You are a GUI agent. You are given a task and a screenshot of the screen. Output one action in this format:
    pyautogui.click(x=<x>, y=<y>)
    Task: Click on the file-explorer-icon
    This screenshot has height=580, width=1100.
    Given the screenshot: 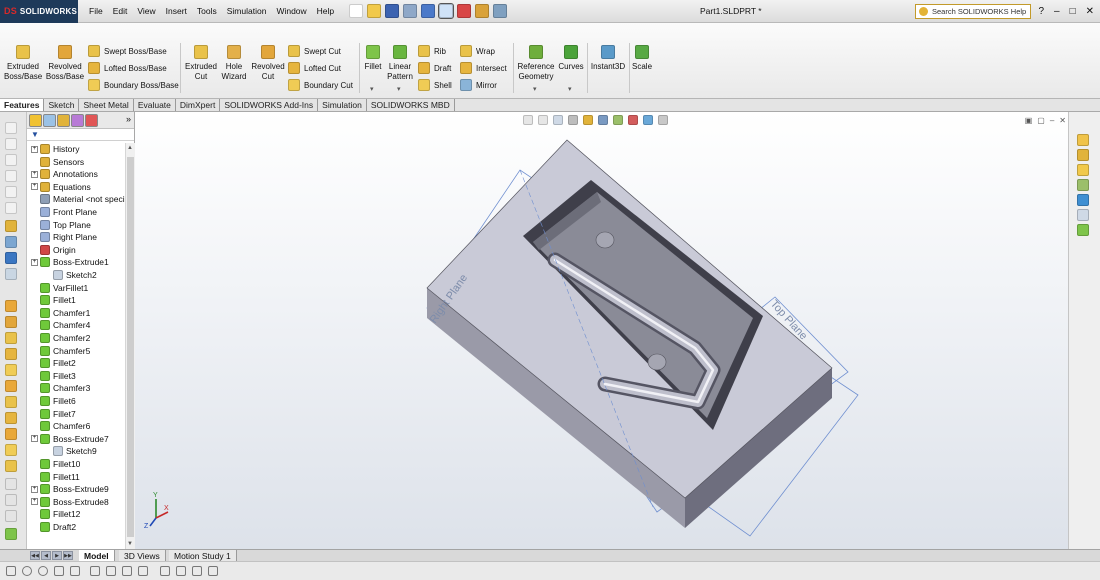 What is the action you would take?
    pyautogui.click(x=1083, y=170)
    